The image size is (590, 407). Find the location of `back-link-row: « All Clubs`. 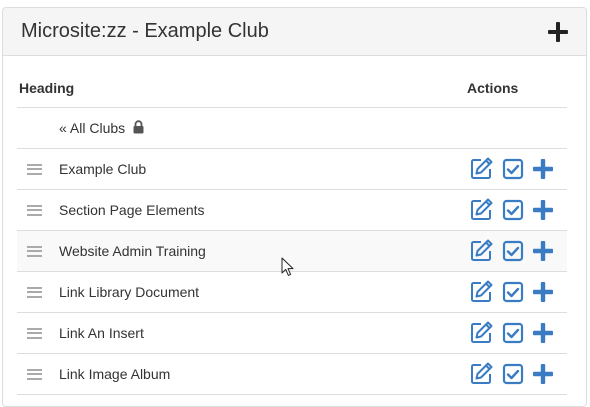

back-link-row: « All Clubs is located at coordinates (292, 128).